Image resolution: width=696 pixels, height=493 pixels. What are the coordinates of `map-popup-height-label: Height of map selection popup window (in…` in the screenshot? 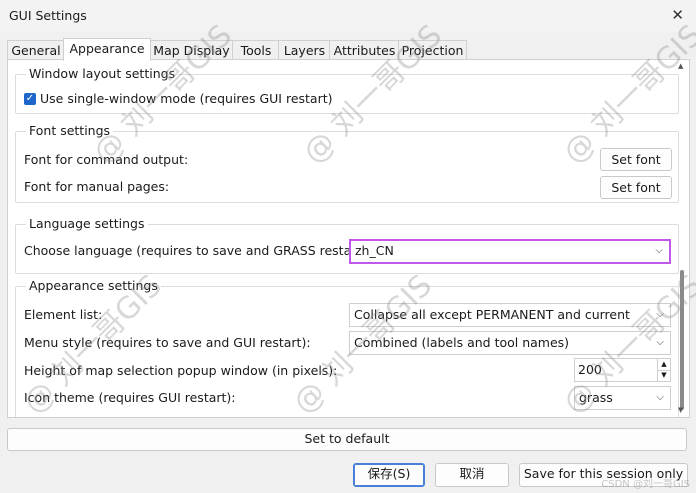 It's located at (181, 370).